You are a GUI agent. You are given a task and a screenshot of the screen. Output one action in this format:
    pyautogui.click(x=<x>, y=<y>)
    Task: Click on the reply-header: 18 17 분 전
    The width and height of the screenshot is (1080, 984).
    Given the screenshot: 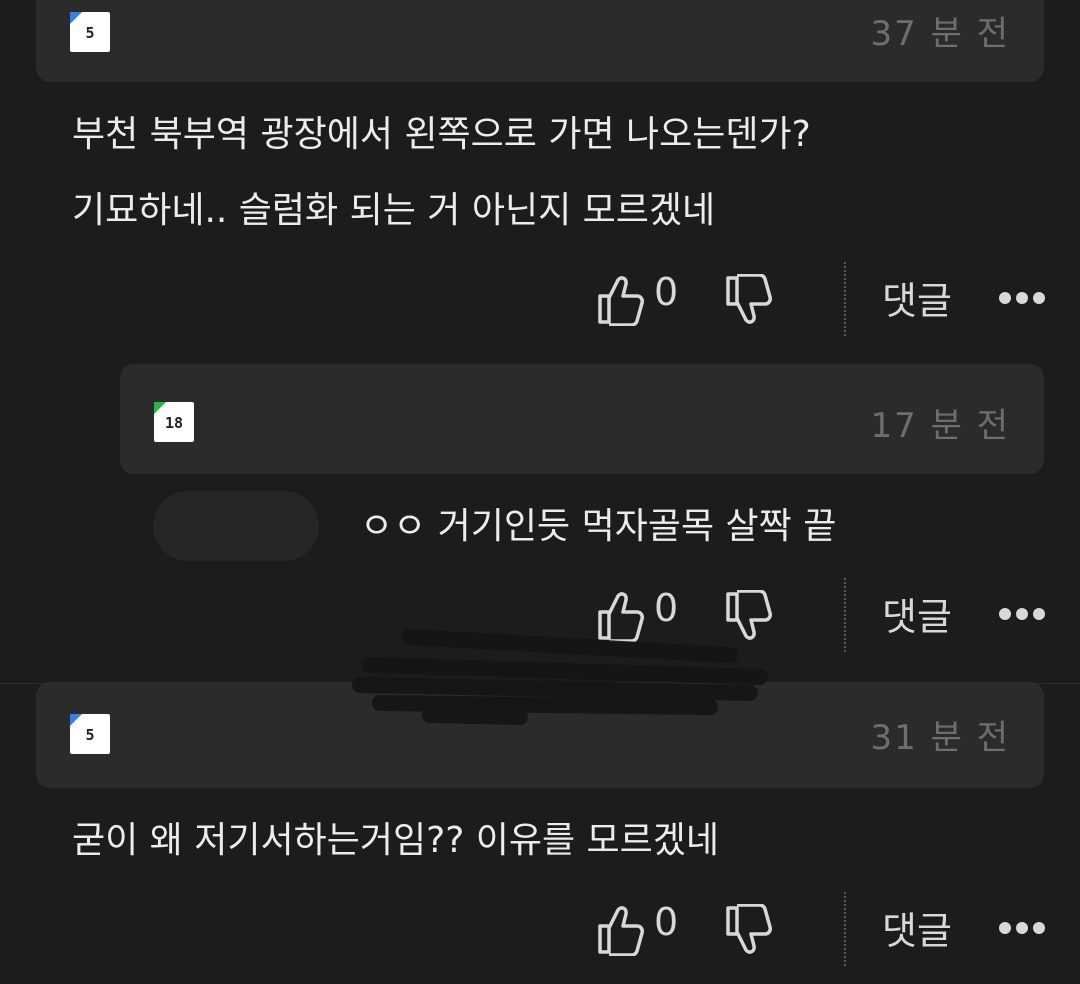 What is the action you would take?
    pyautogui.click(x=582, y=419)
    